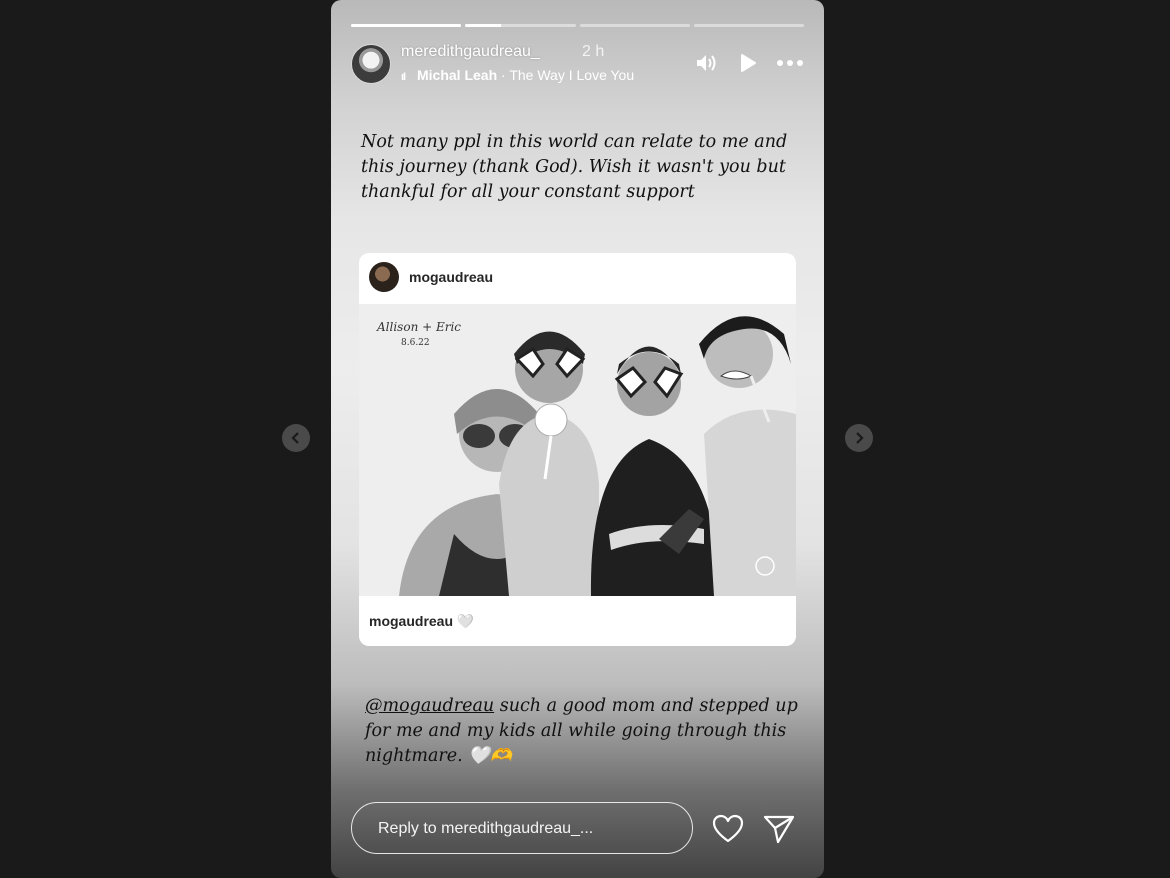 This screenshot has width=1170, height=878. I want to click on send-icon, so click(779, 829).